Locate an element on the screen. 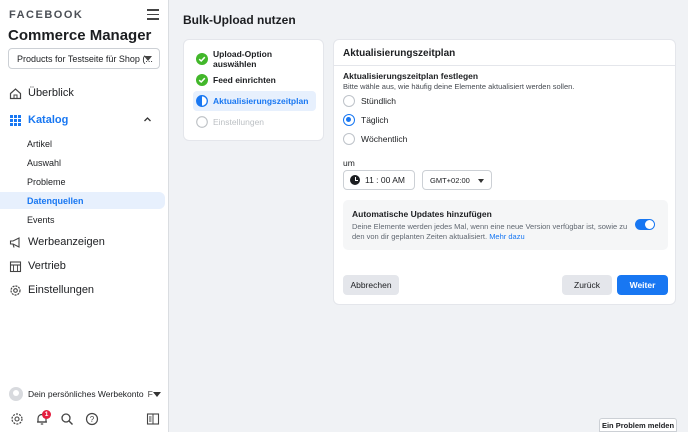 The height and width of the screenshot is (432, 688). divider is located at coordinates (504, 65).